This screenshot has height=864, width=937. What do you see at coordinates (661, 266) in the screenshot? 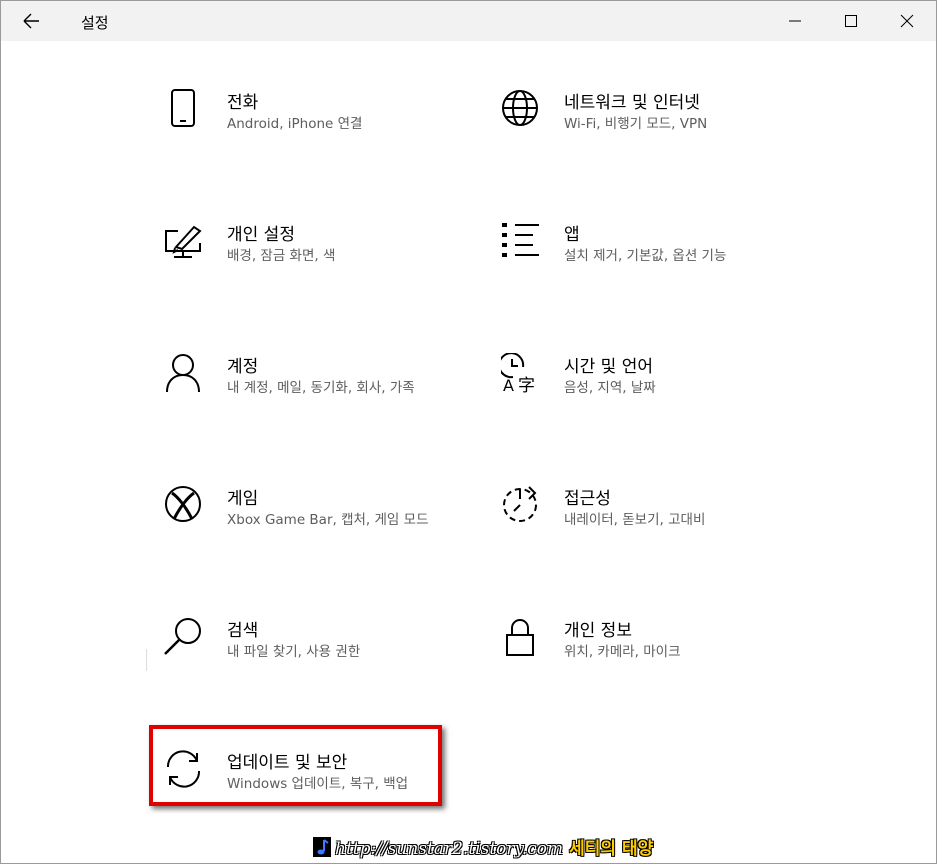
I see `settings-item-apps: 앱 설치 제거, 기본값, 옵션 기능` at bounding box center [661, 266].